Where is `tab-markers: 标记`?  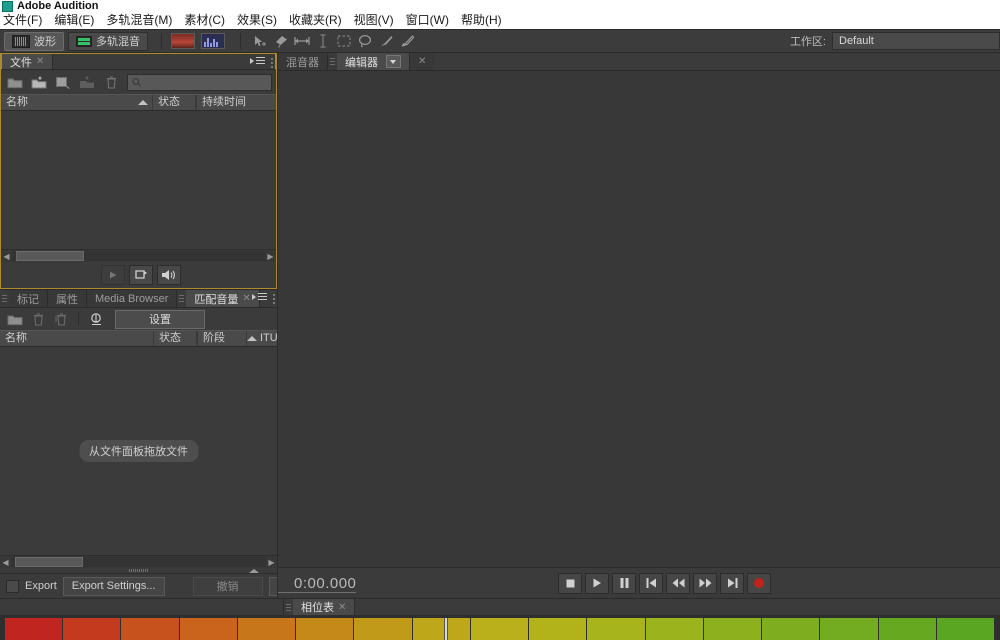
tab-markers: 标记 is located at coordinates (28, 298).